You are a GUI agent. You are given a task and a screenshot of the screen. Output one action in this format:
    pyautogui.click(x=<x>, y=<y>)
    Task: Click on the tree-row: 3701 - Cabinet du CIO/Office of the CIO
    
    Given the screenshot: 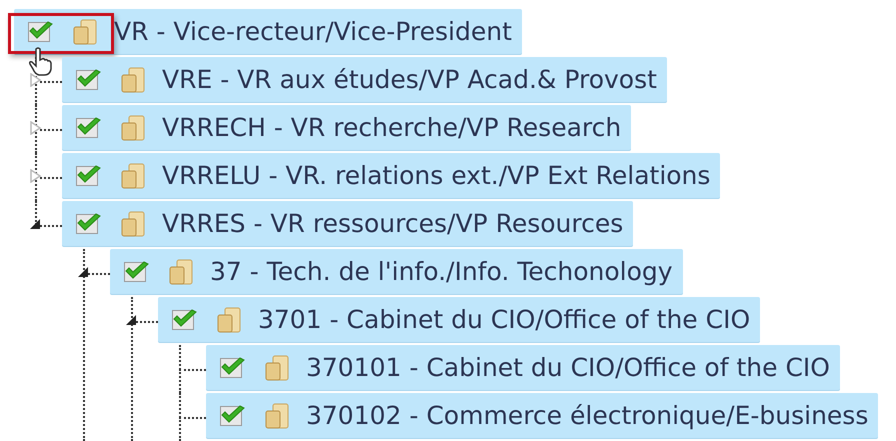 What is the action you would take?
    pyautogui.click(x=459, y=319)
    